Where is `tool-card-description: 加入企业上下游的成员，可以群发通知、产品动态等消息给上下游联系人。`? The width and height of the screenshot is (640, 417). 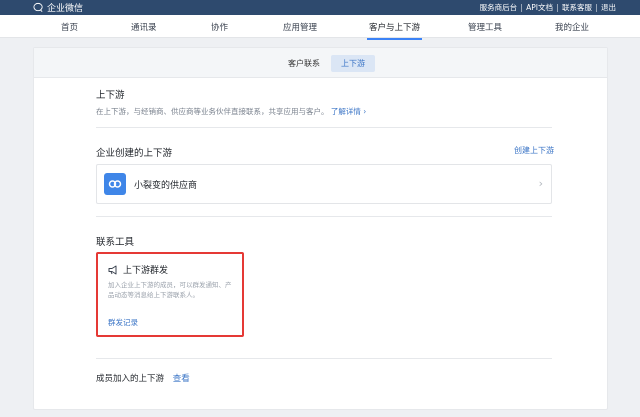 tool-card-description: 加入企业上下游的成员，可以群发通知、产品动态等消息给上下游联系人。 is located at coordinates (171, 290).